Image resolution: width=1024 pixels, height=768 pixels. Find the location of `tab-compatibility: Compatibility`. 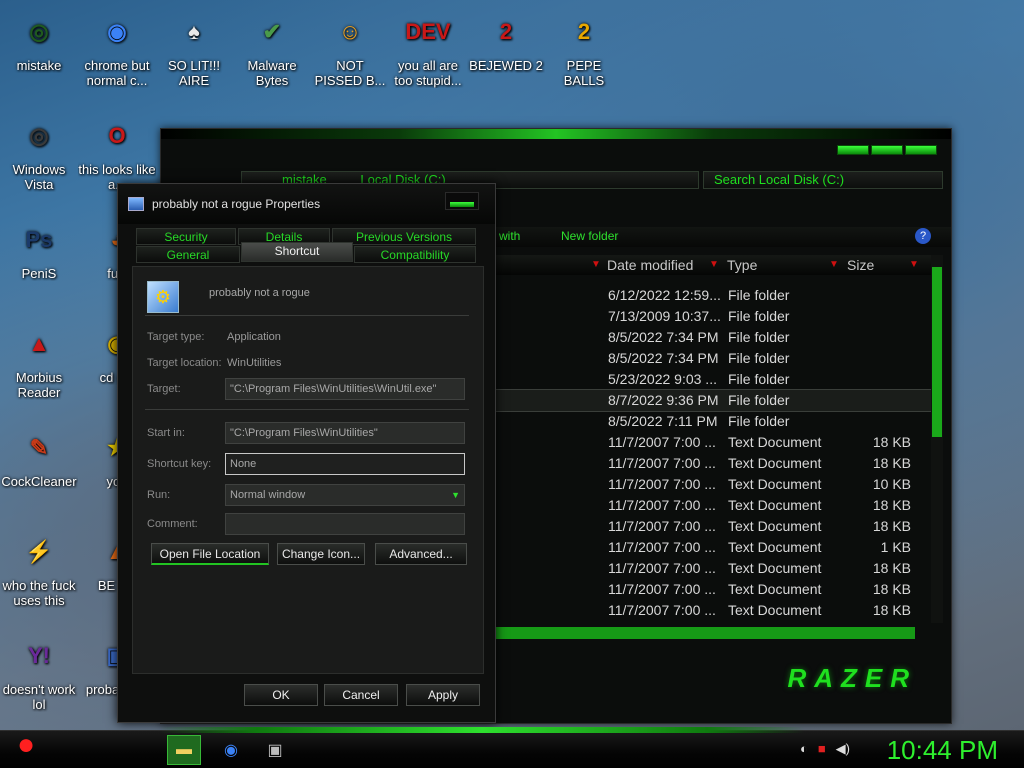

tab-compatibility: Compatibility is located at coordinates (415, 254).